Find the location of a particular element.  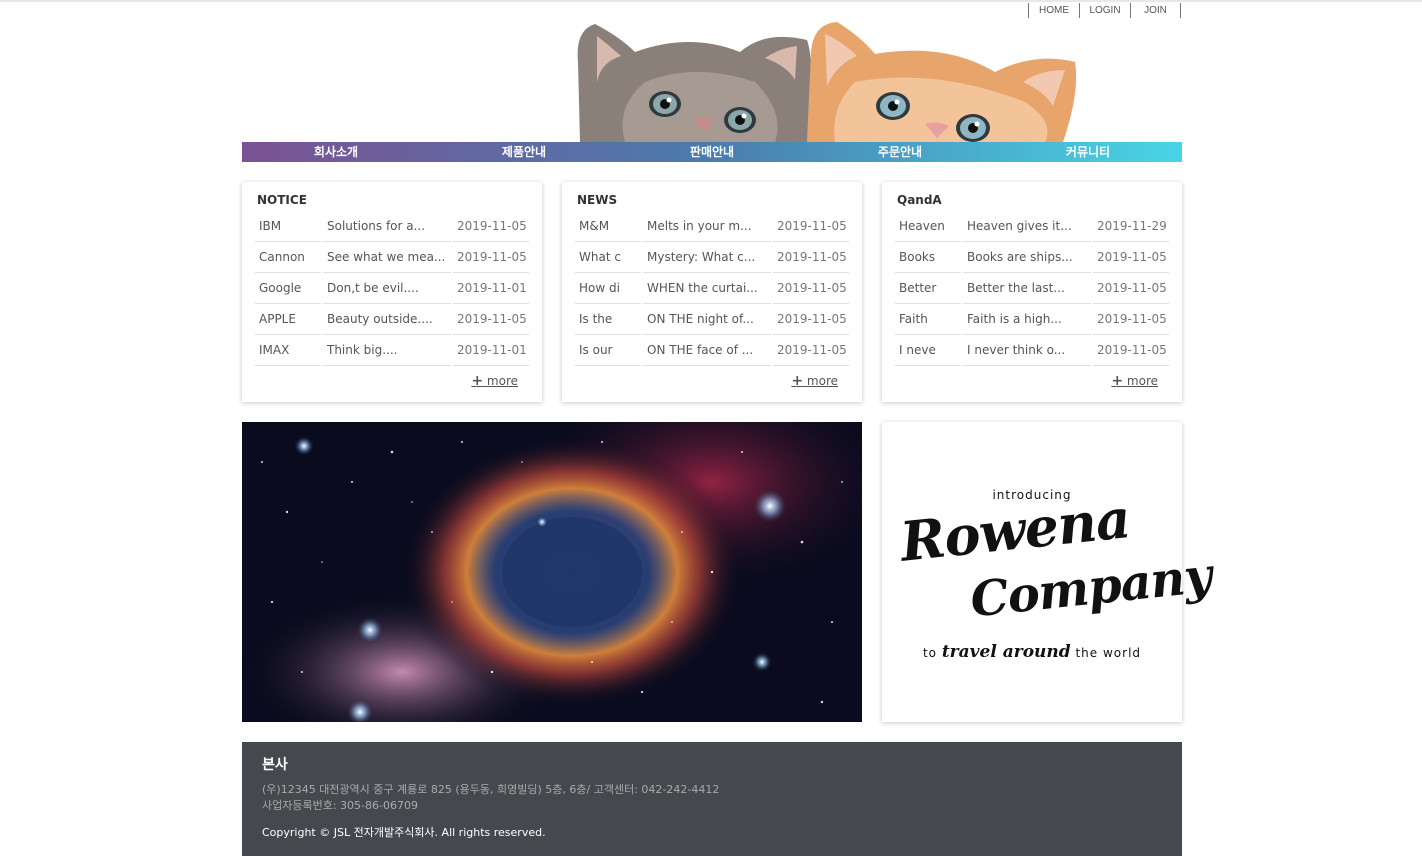

row-category: Is the is located at coordinates (608, 319).